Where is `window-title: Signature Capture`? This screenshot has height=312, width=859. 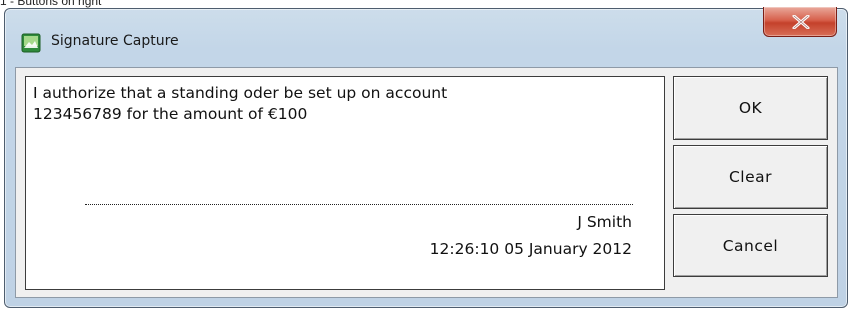
window-title: Signature Capture is located at coordinates (115, 41).